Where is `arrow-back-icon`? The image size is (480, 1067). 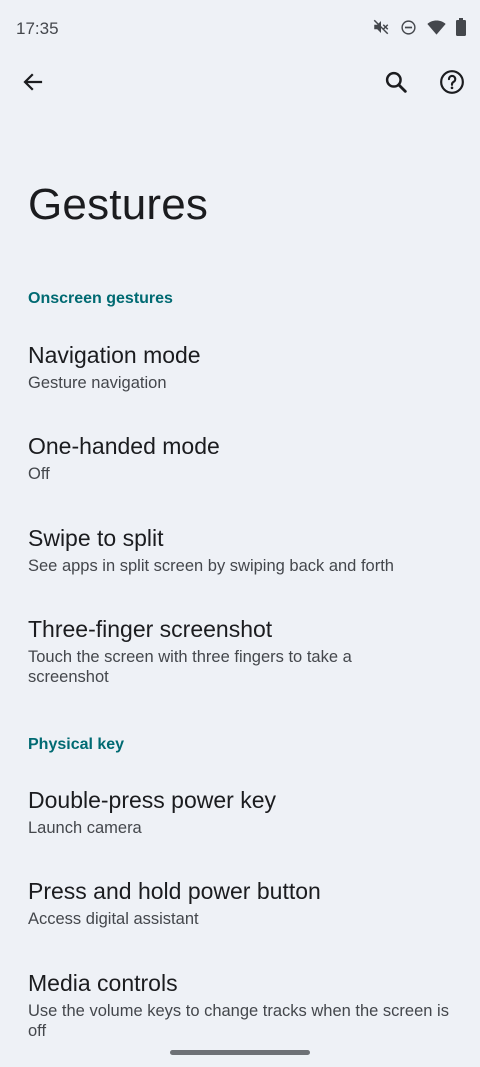 arrow-back-icon is located at coordinates (33, 84).